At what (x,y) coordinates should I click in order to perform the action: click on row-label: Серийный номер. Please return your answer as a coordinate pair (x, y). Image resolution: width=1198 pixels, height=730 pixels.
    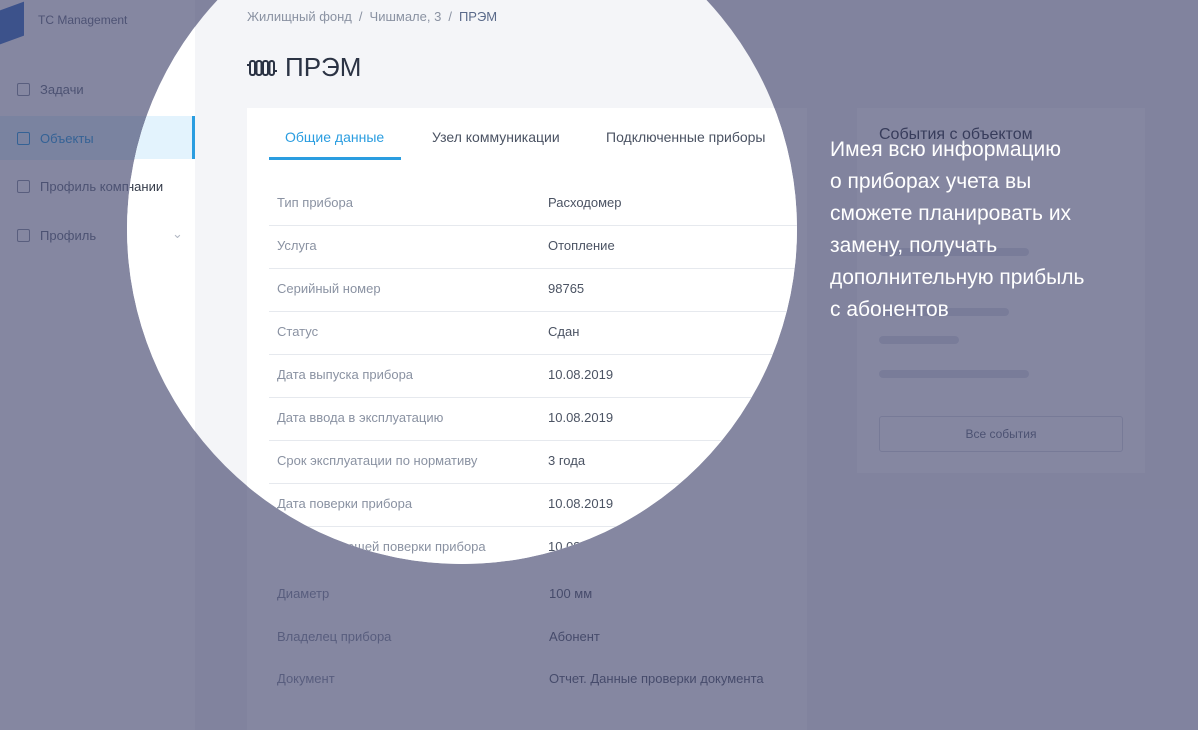
    Looking at the image, I should click on (329, 288).